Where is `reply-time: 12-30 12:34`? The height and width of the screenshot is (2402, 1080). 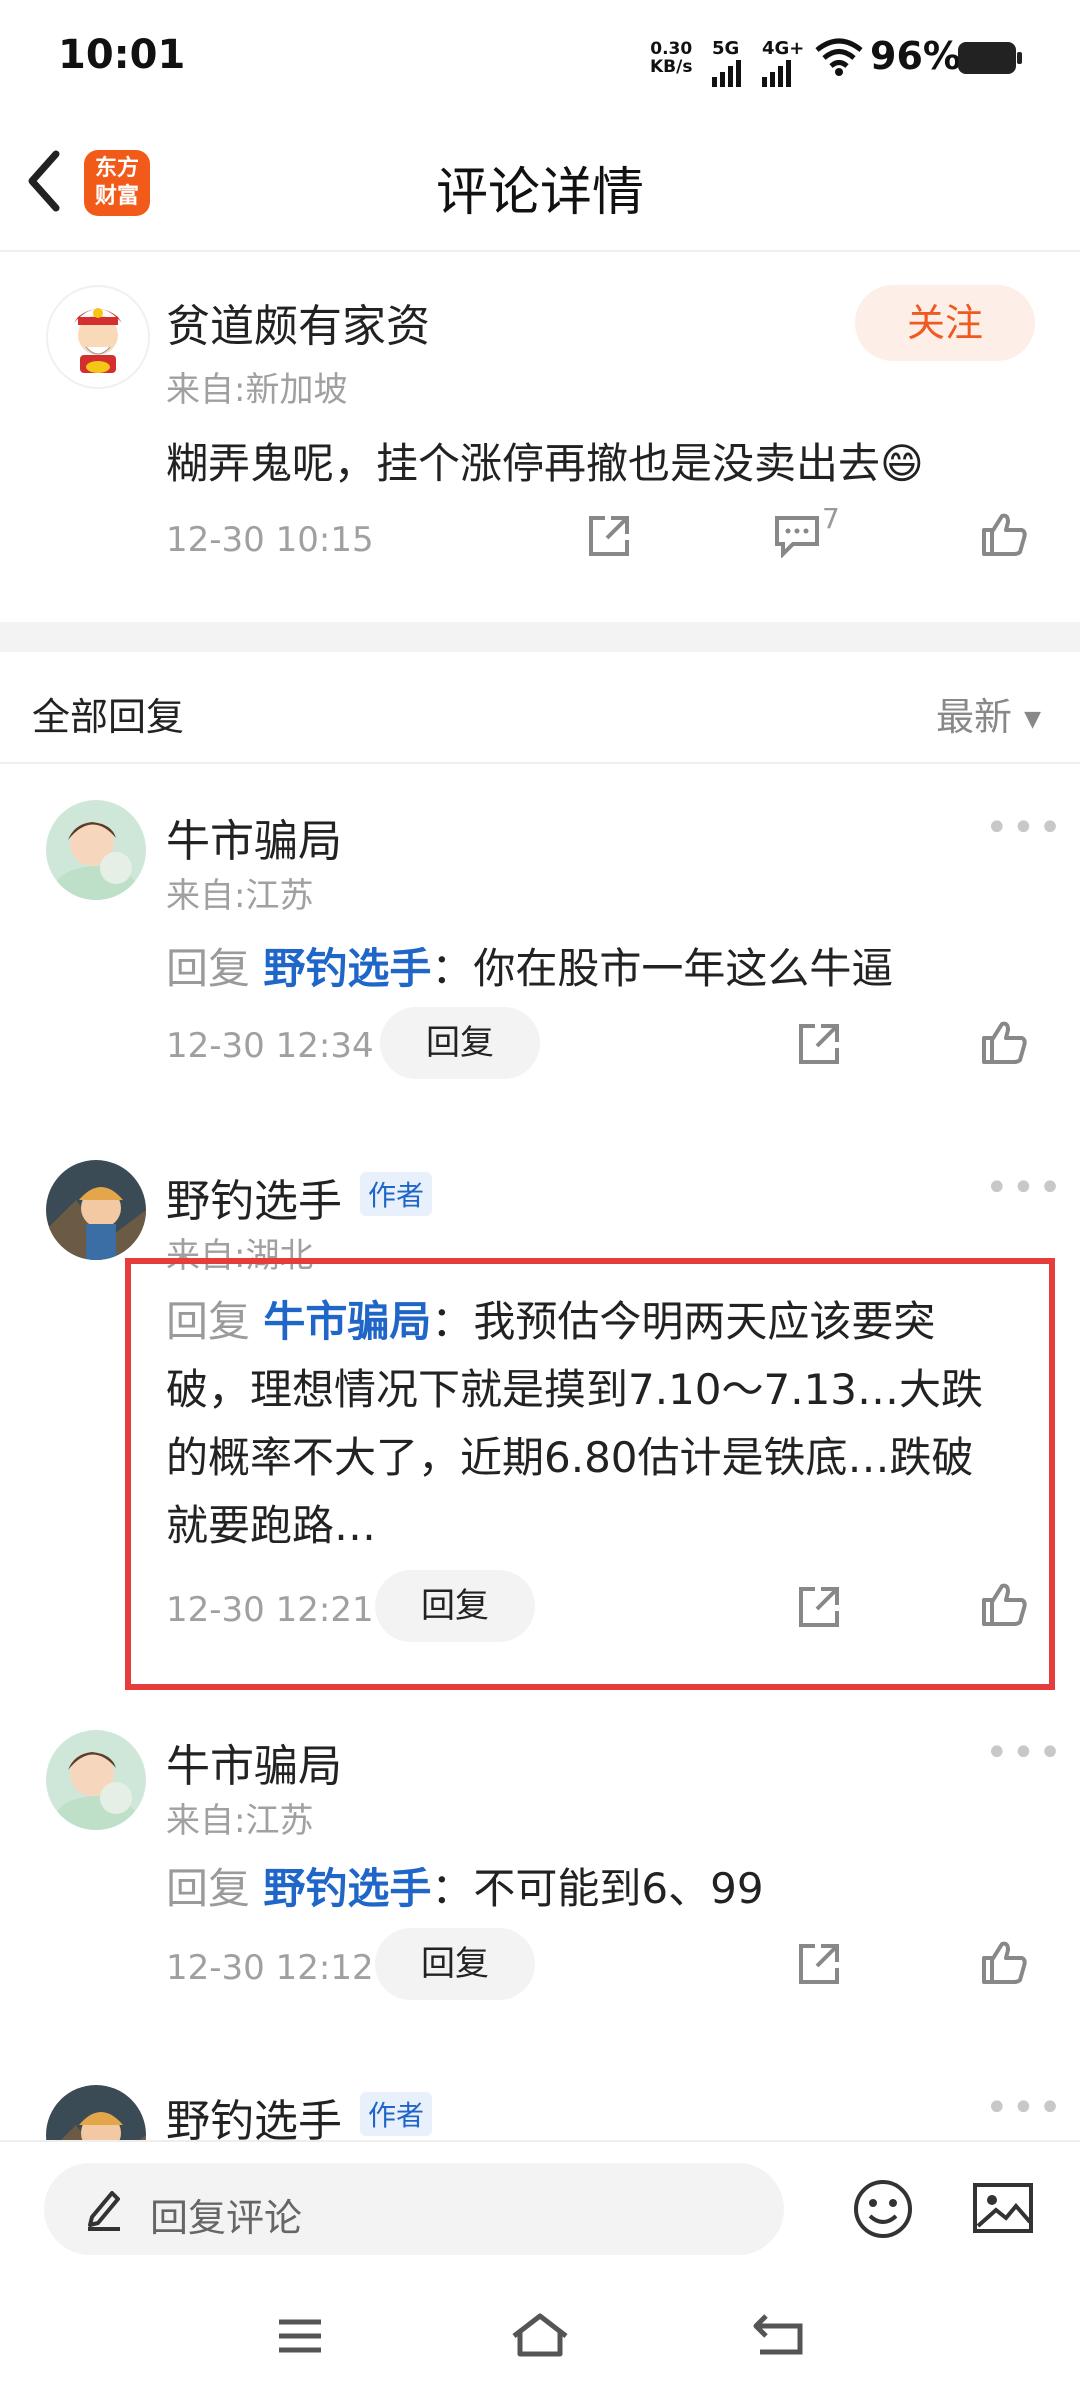
reply-time: 12-30 12:34 is located at coordinates (270, 1046).